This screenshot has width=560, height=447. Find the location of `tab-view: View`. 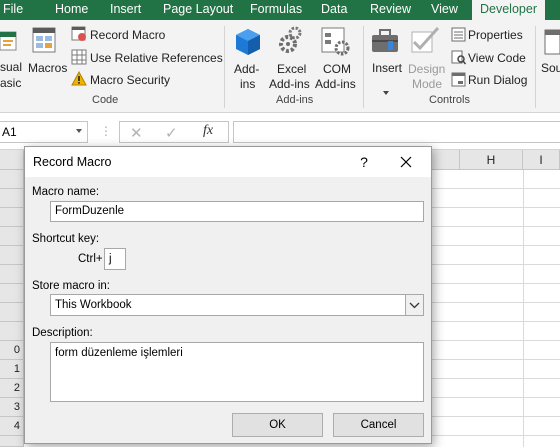

tab-view: View is located at coordinates (444, 10).